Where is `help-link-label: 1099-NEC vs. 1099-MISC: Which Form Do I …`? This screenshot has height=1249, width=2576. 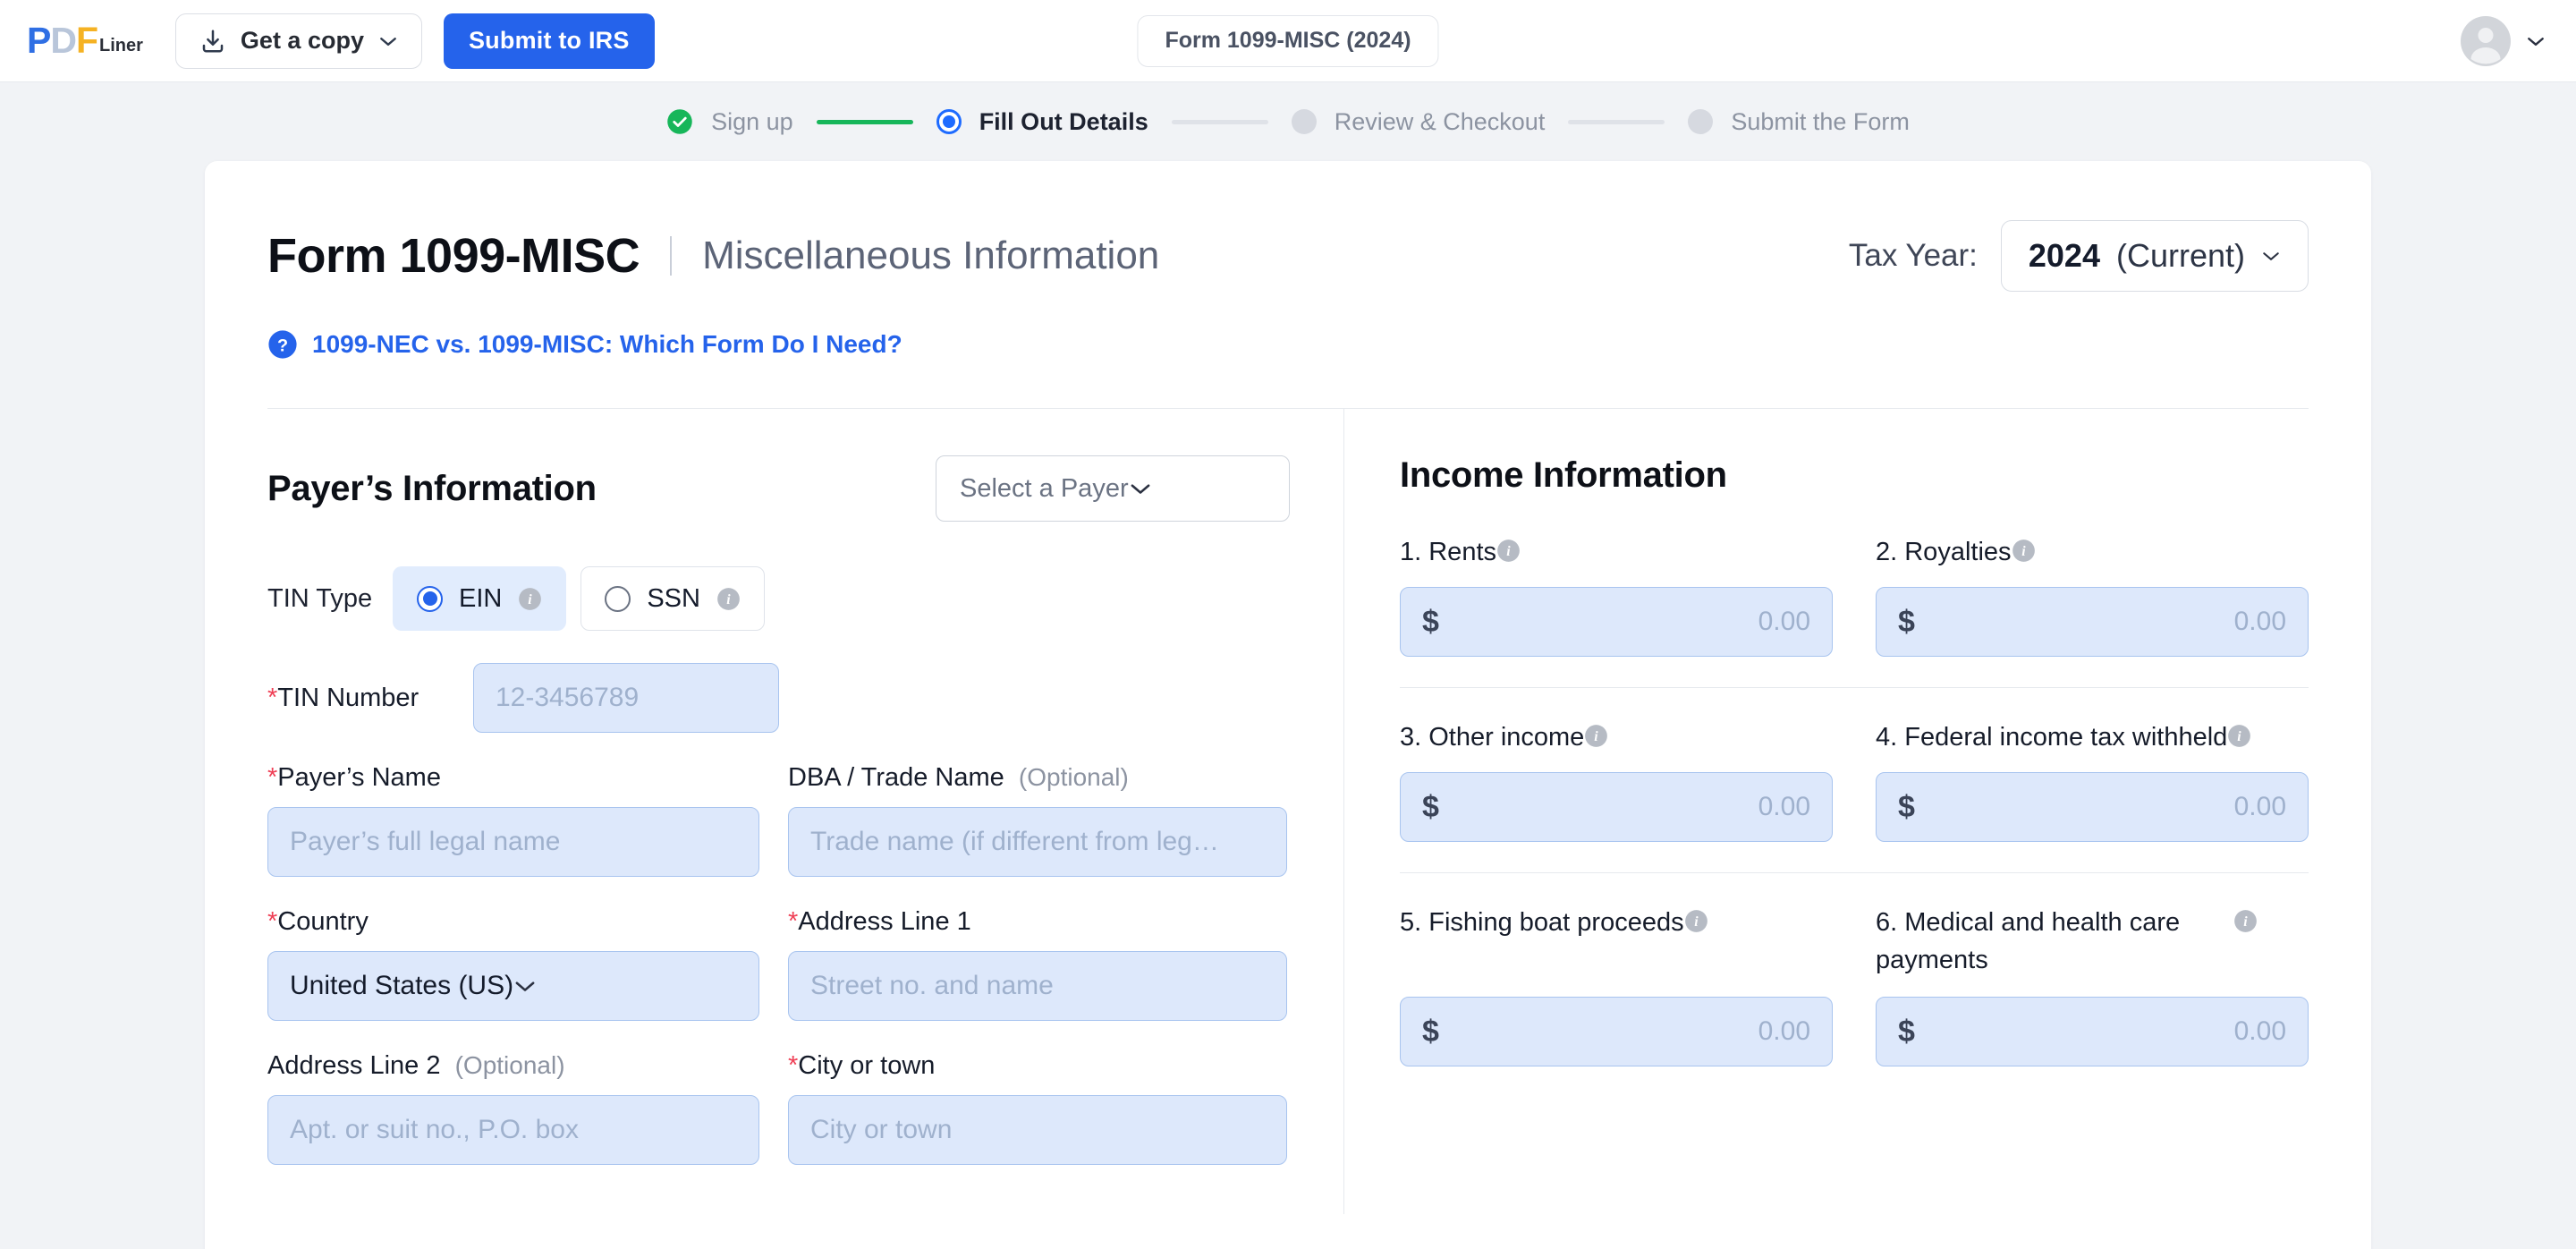
help-link-label: 1099-NEC vs. 1099-MISC: Which Form Do I … is located at coordinates (607, 344).